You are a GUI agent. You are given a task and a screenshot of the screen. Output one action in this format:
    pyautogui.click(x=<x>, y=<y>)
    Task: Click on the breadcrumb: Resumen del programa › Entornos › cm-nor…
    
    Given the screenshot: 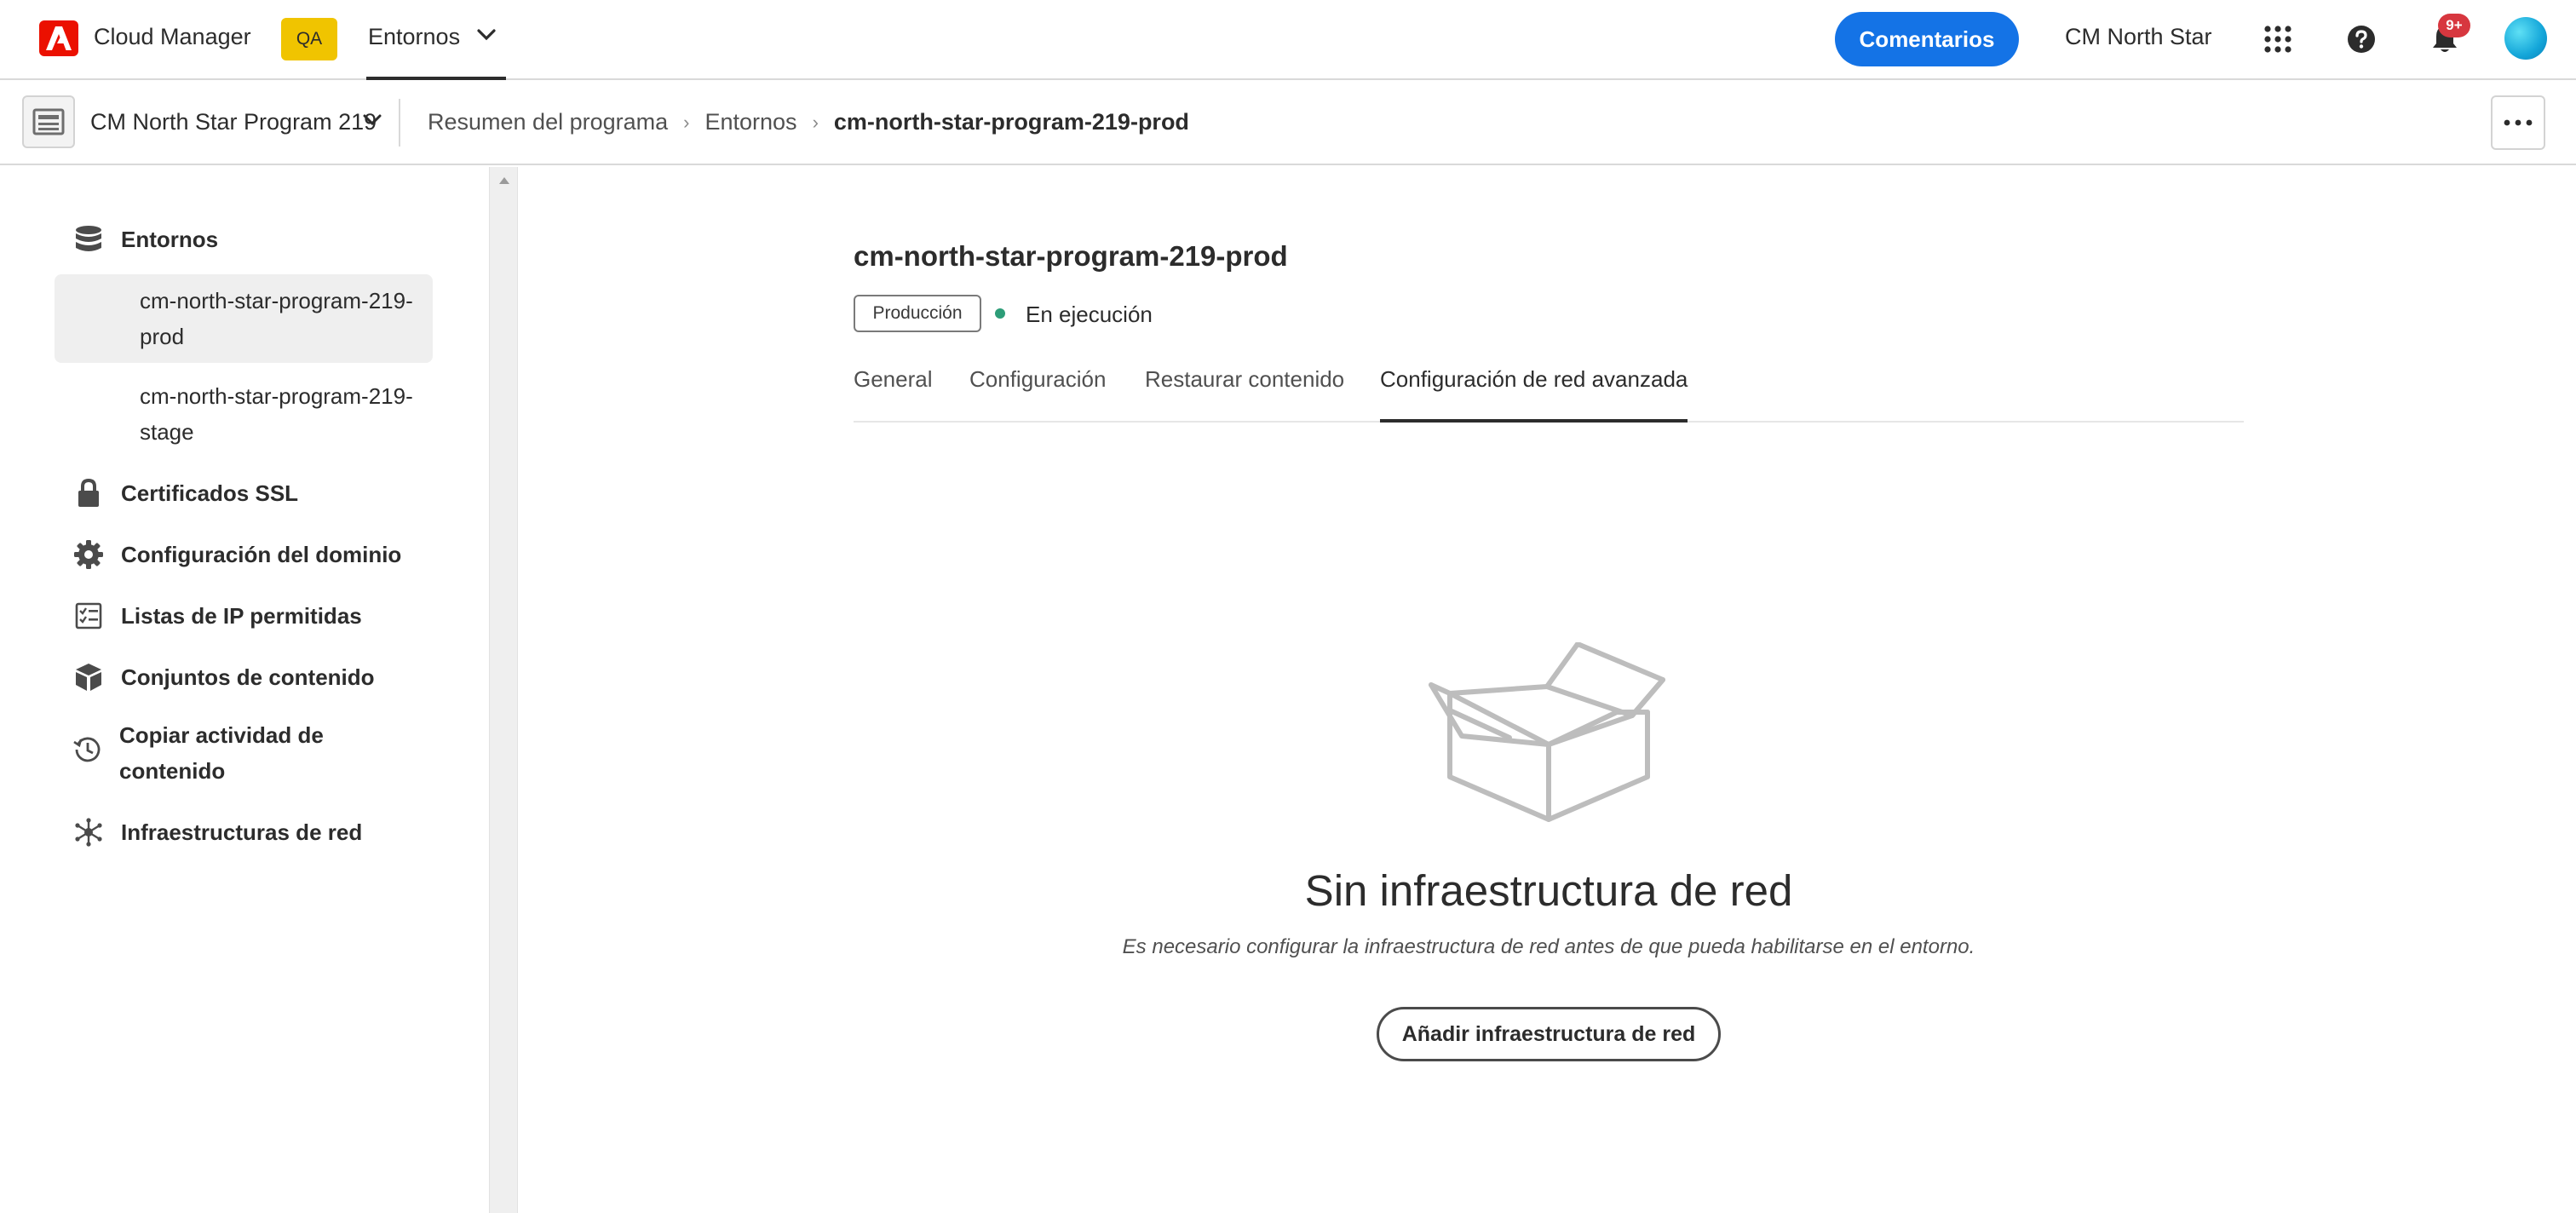 What is the action you would take?
    pyautogui.click(x=809, y=122)
    